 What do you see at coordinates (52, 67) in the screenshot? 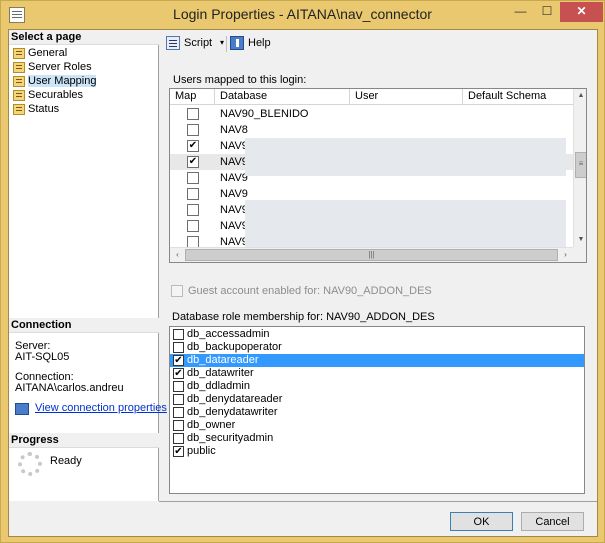
I see `page-item-server-roles: Server Roles` at bounding box center [52, 67].